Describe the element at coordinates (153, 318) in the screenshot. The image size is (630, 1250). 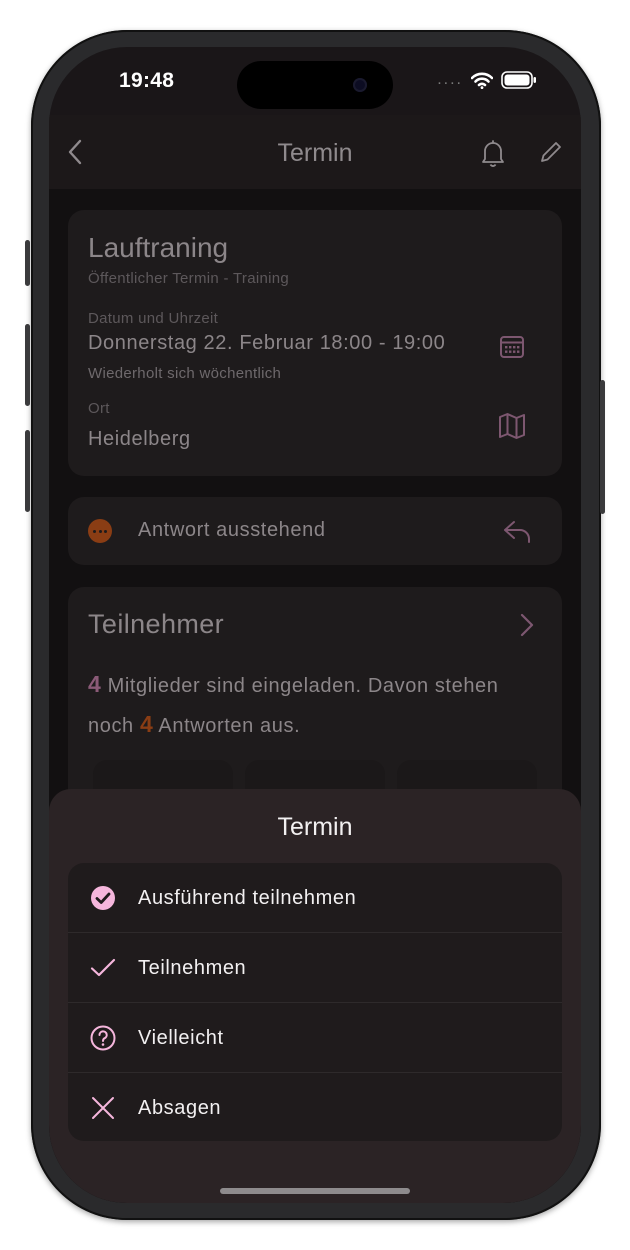
I see `datetime-label: Datum und Uhrzeit` at that location.